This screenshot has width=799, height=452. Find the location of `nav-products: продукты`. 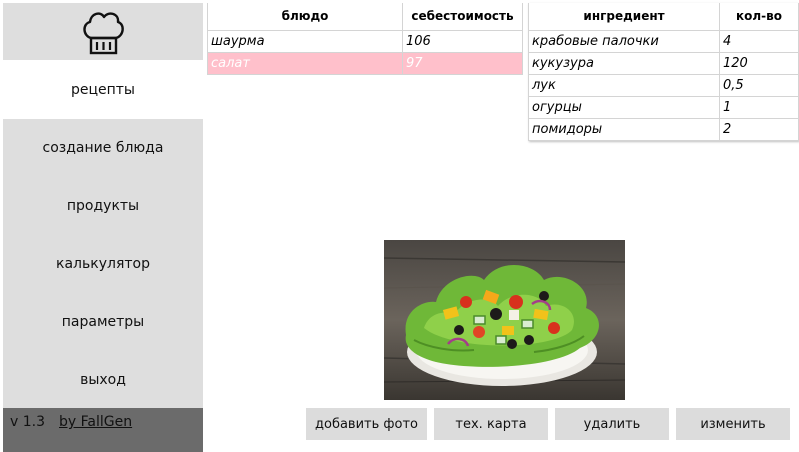

nav-products: продукты is located at coordinates (103, 206).